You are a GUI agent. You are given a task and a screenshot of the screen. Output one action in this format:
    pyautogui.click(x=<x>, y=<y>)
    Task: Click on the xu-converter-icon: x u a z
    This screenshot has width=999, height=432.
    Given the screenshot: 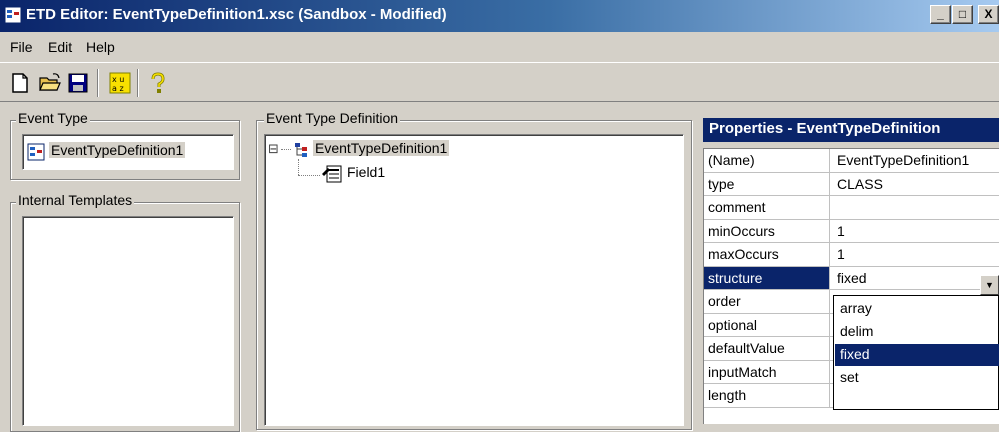 What is the action you would take?
    pyautogui.click(x=120, y=83)
    